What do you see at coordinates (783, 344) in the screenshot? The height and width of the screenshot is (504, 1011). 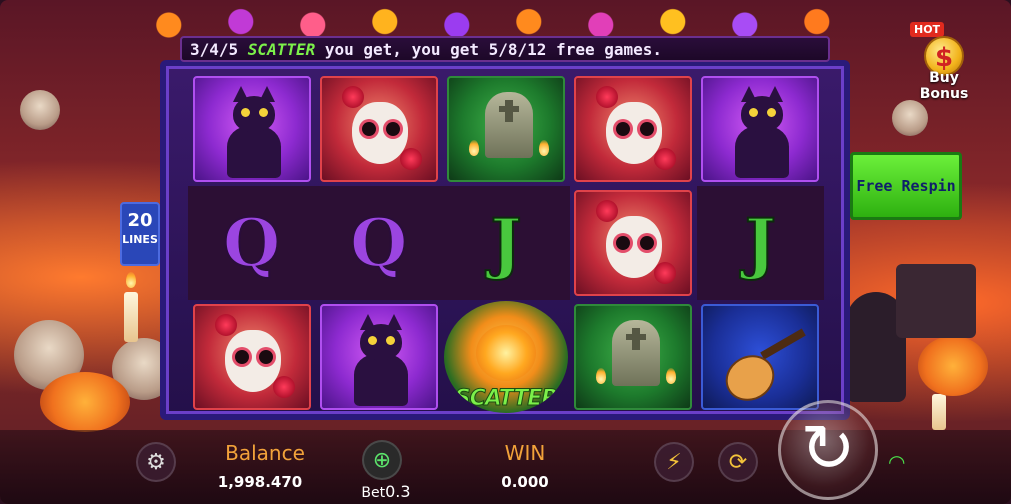 I see `guitar-neck` at bounding box center [783, 344].